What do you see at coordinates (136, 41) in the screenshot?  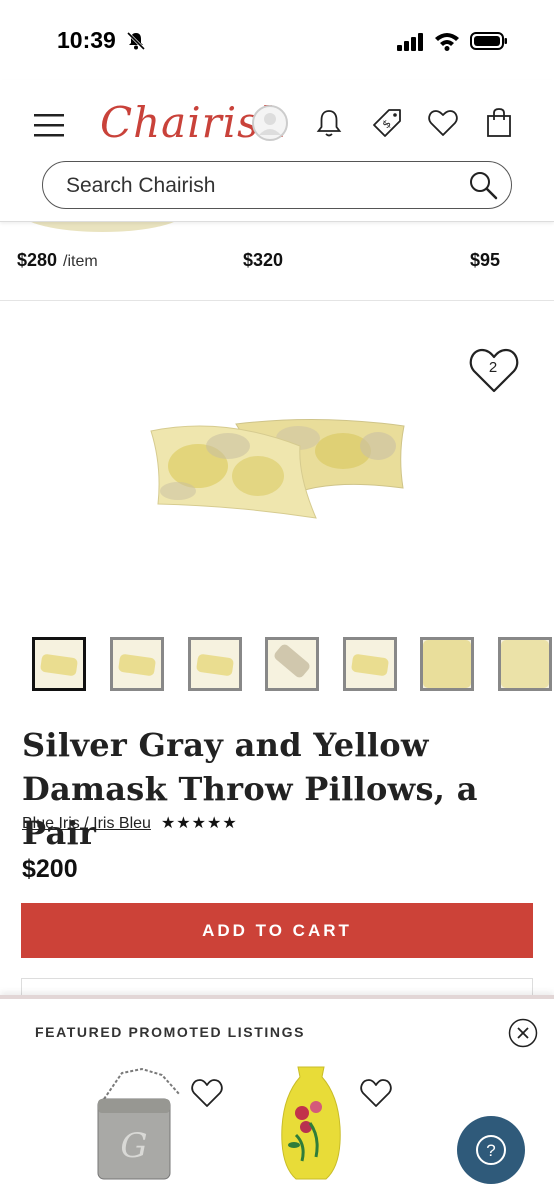 I see `bell-slash-icon` at bounding box center [136, 41].